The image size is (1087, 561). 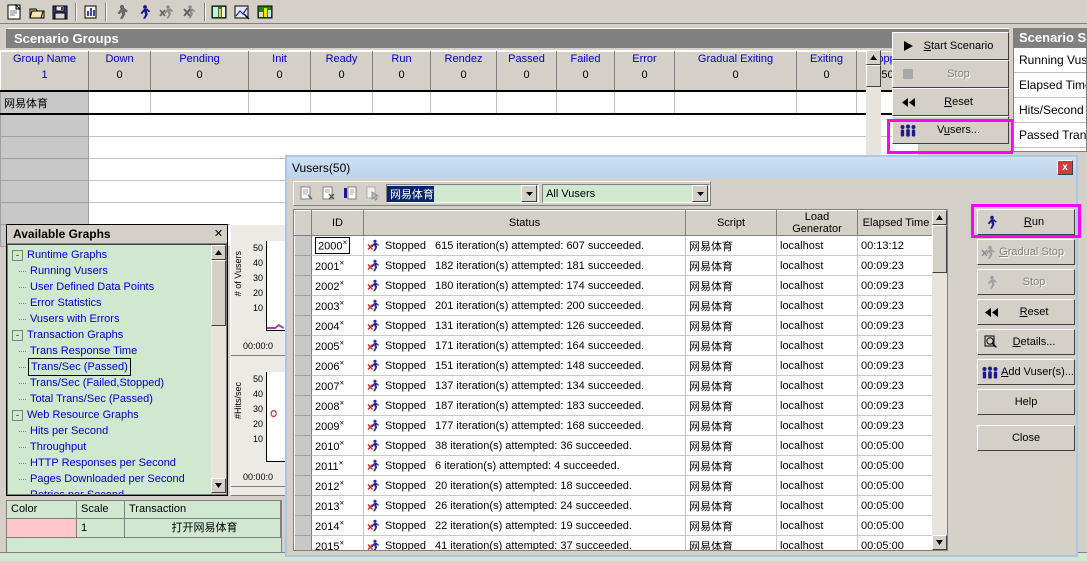 I want to click on hits-graph: #Hits/sec 50 40 30 20 10 00:00:0, so click(x=260, y=421).